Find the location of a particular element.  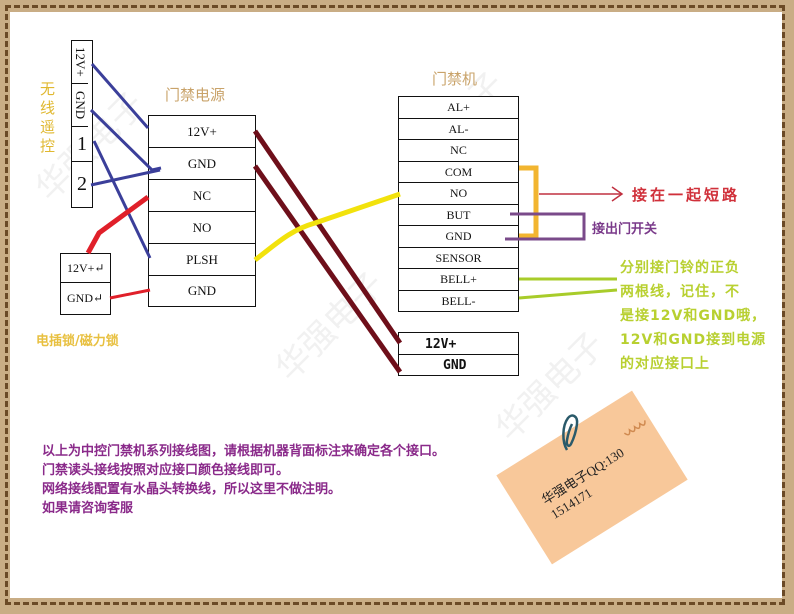

bell-note-line: 是接12V和GND哦， is located at coordinates (693, 316).